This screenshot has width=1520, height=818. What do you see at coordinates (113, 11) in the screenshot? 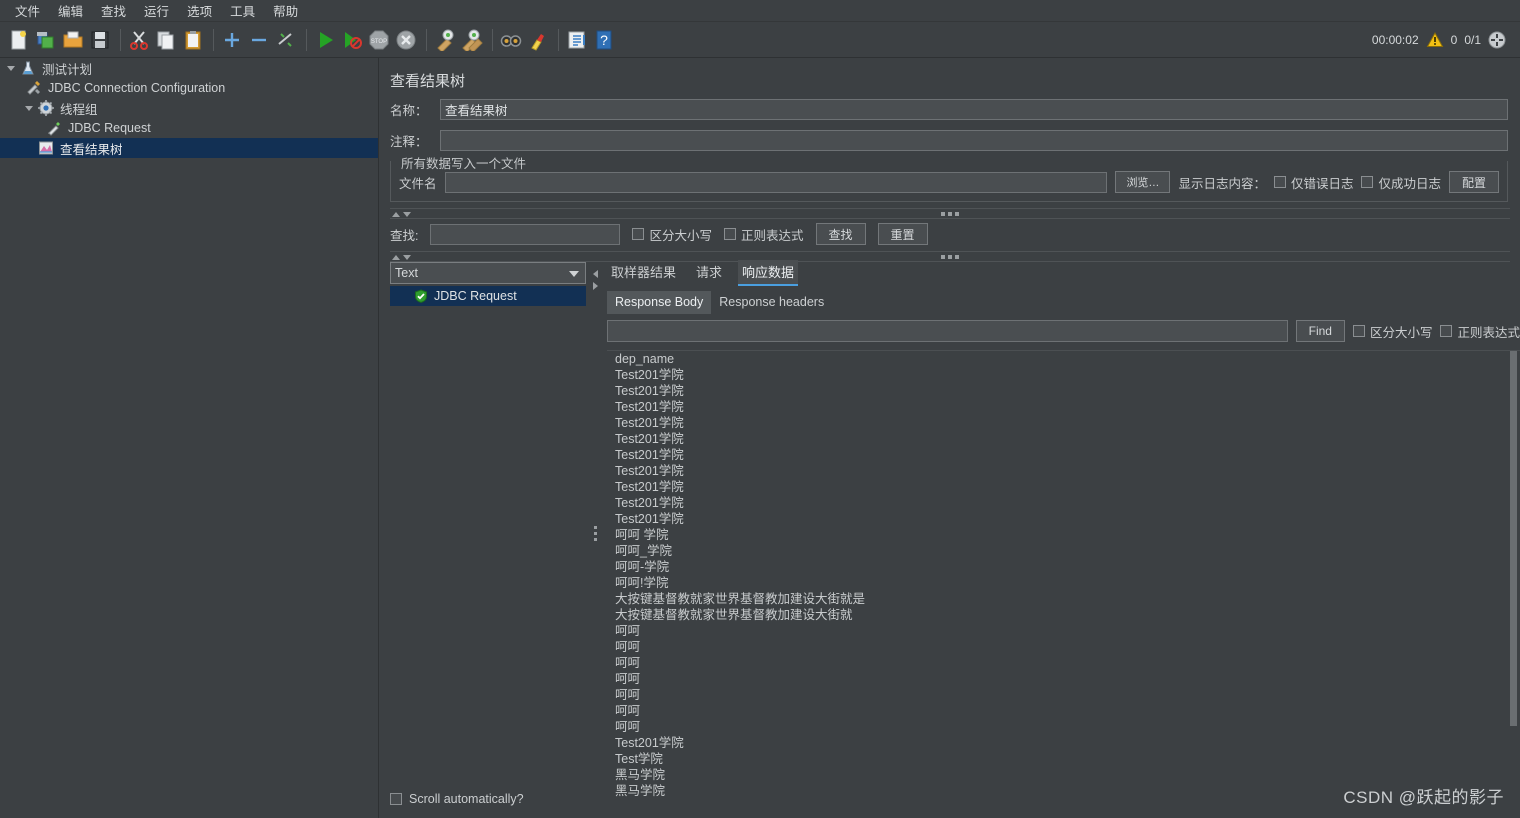
I see `menu-search: 查找` at bounding box center [113, 11].